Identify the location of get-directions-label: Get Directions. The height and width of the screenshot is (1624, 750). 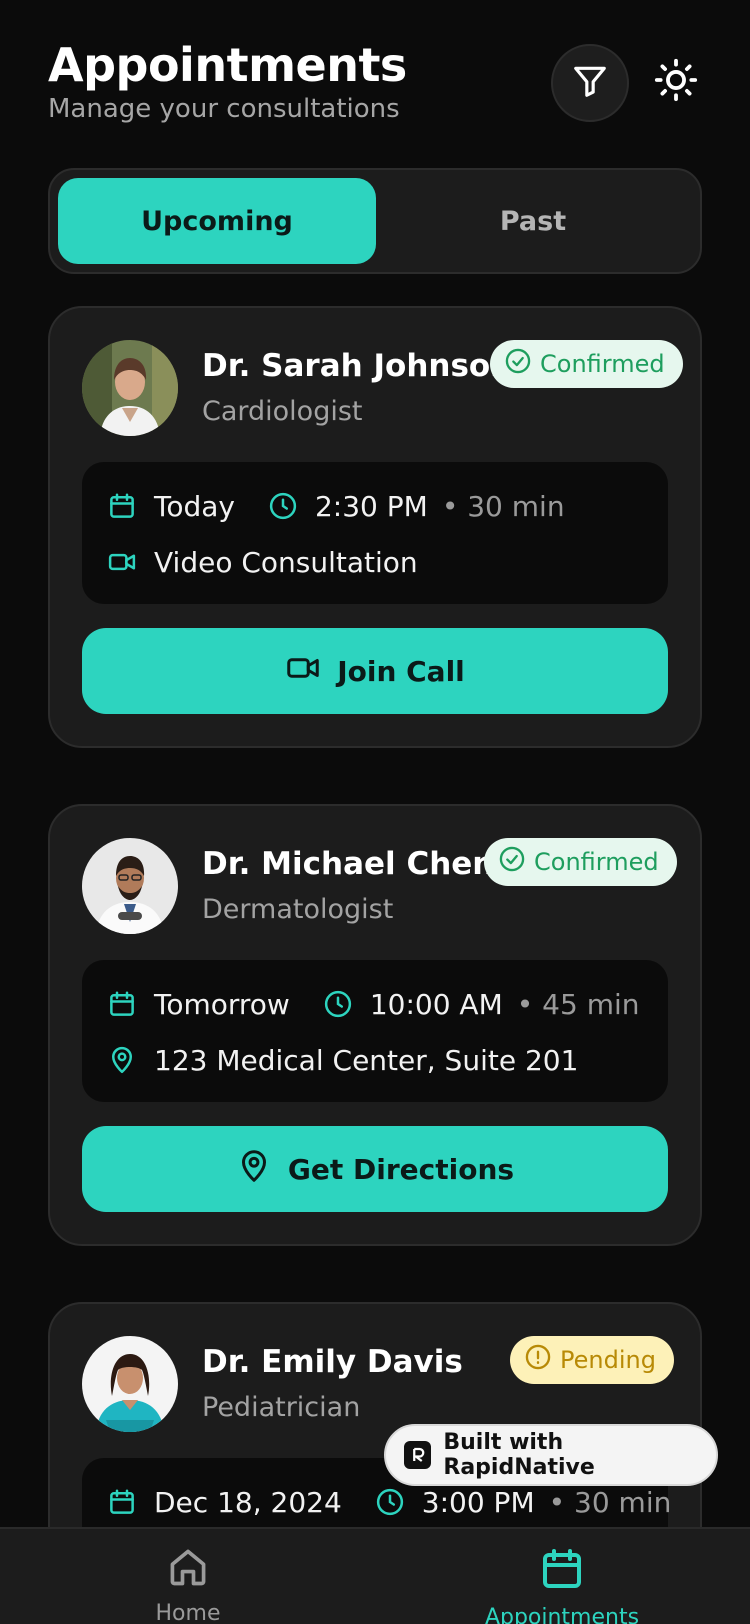
(401, 1169).